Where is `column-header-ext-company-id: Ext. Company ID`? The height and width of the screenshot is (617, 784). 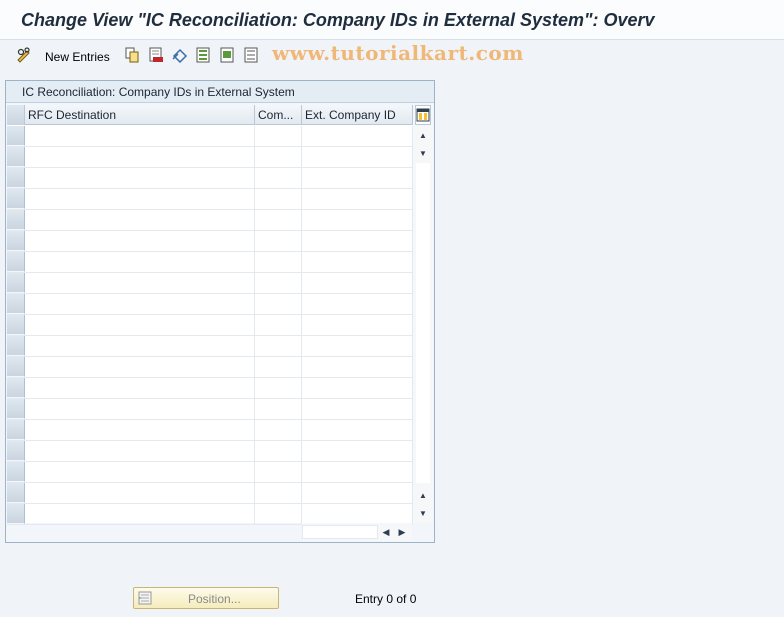
column-header-ext-company-id: Ext. Company ID is located at coordinates (357, 115).